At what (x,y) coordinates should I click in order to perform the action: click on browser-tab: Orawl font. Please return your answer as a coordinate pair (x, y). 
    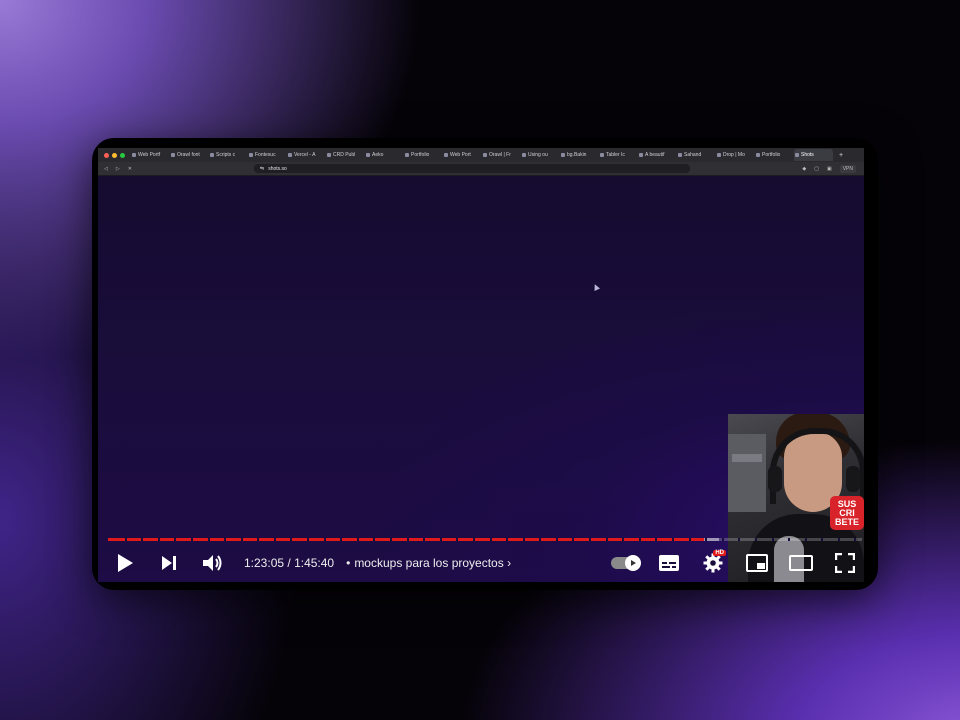
    Looking at the image, I should click on (189, 155).